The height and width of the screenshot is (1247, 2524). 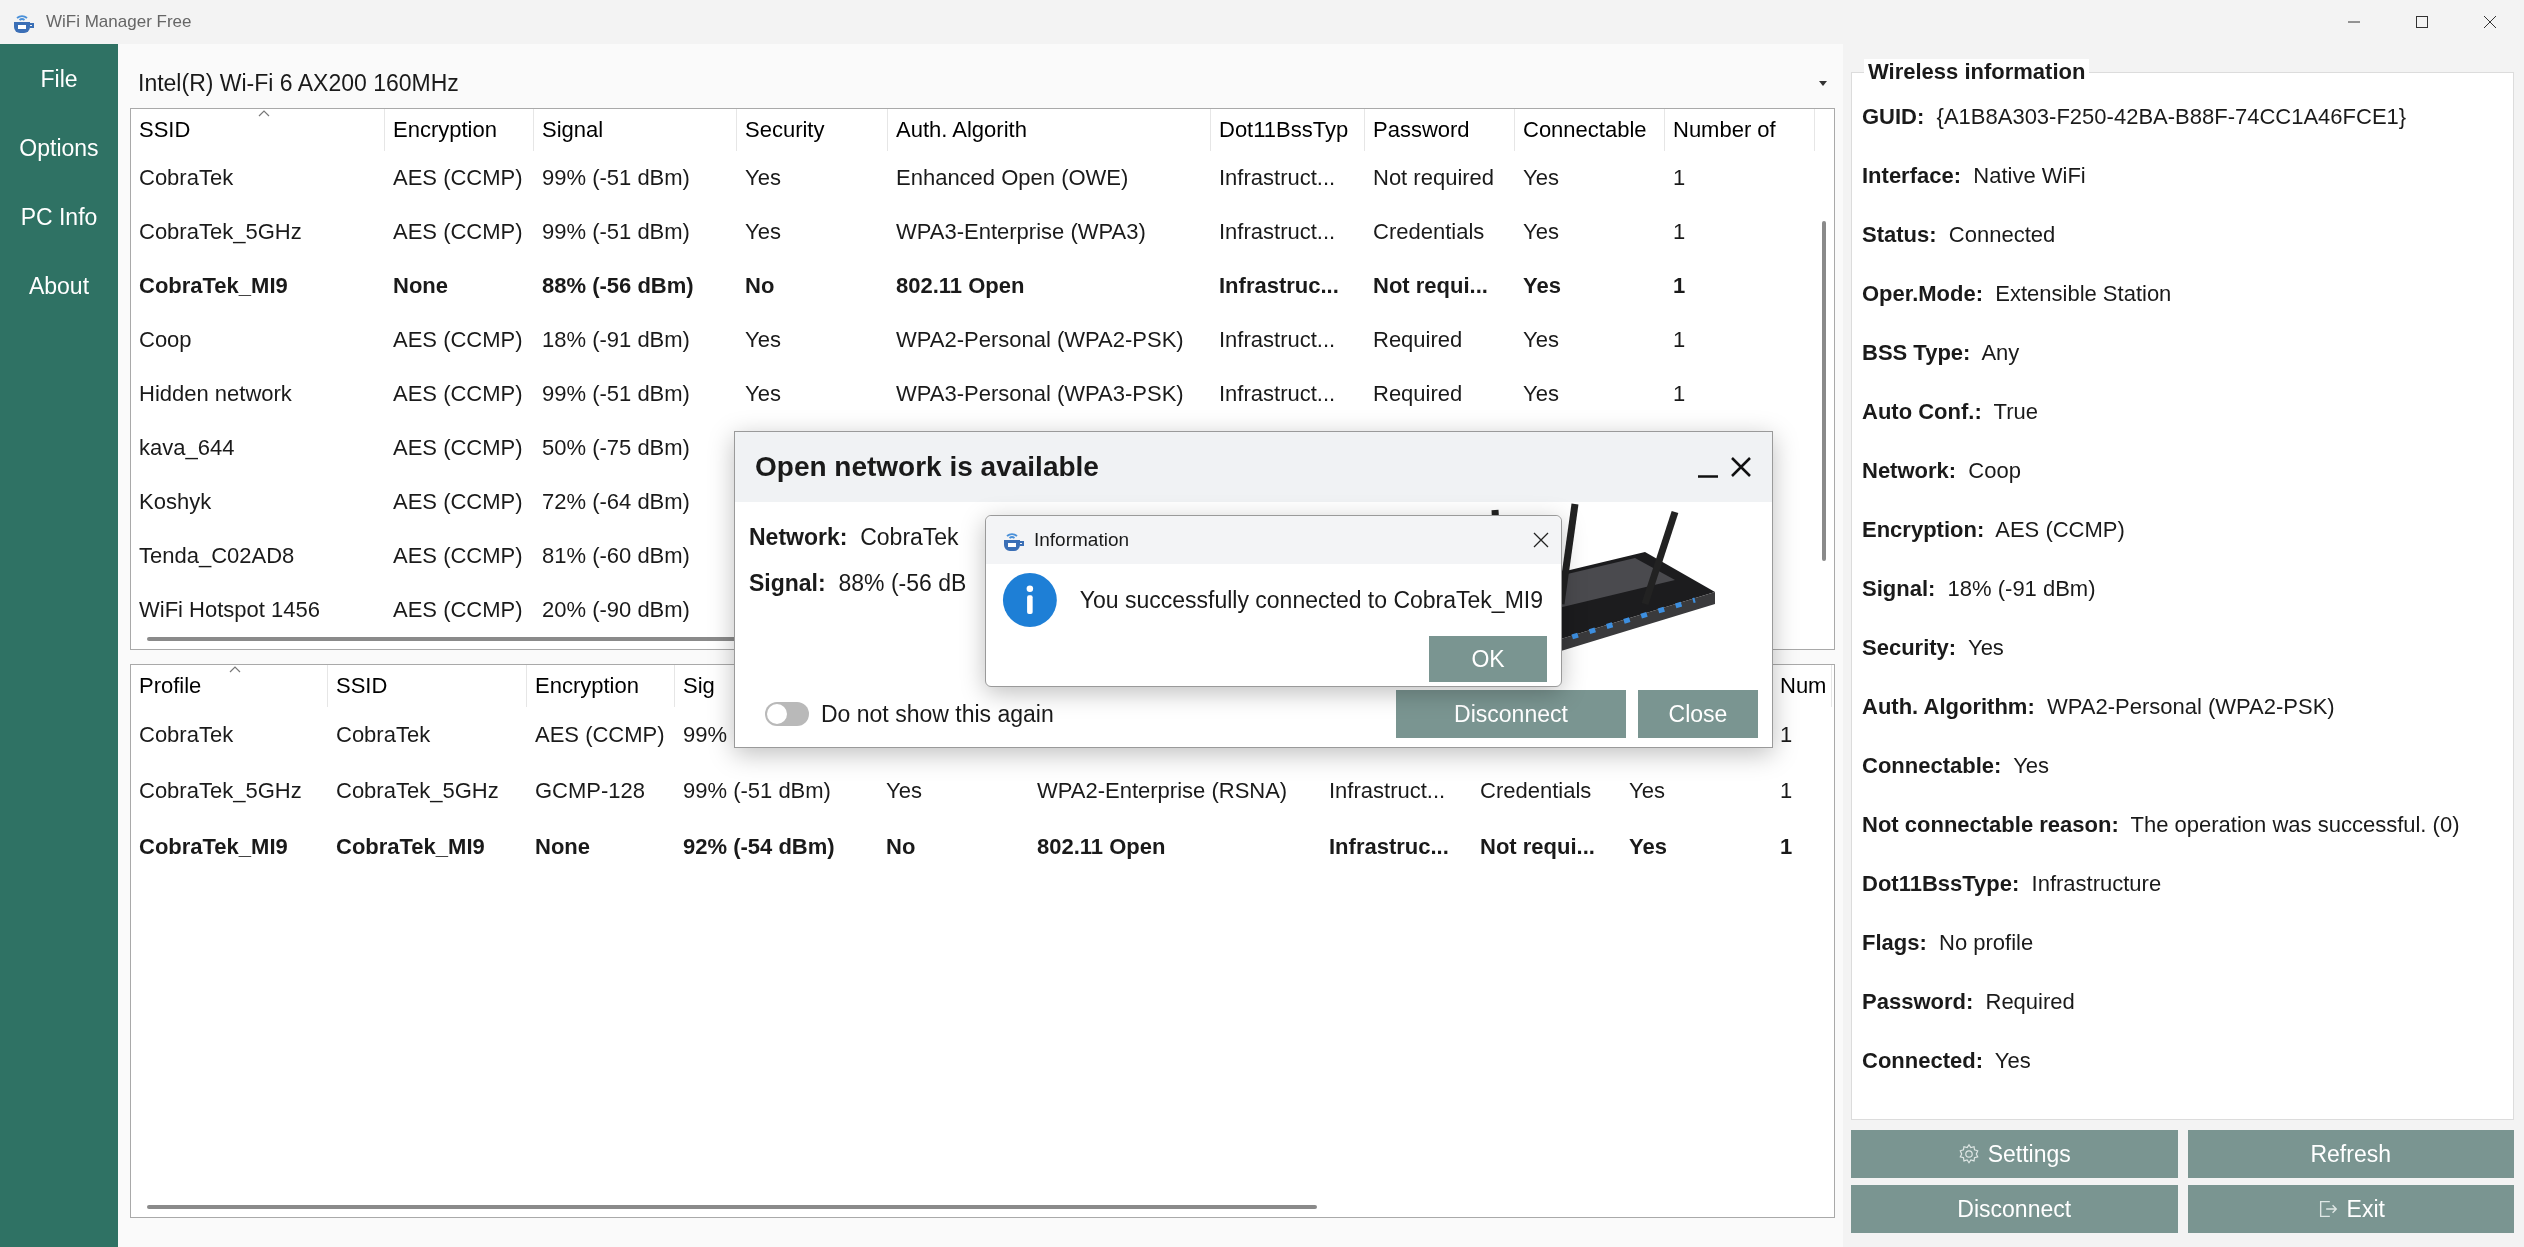 What do you see at coordinates (59, 148) in the screenshot?
I see `sidebar-item: Options` at bounding box center [59, 148].